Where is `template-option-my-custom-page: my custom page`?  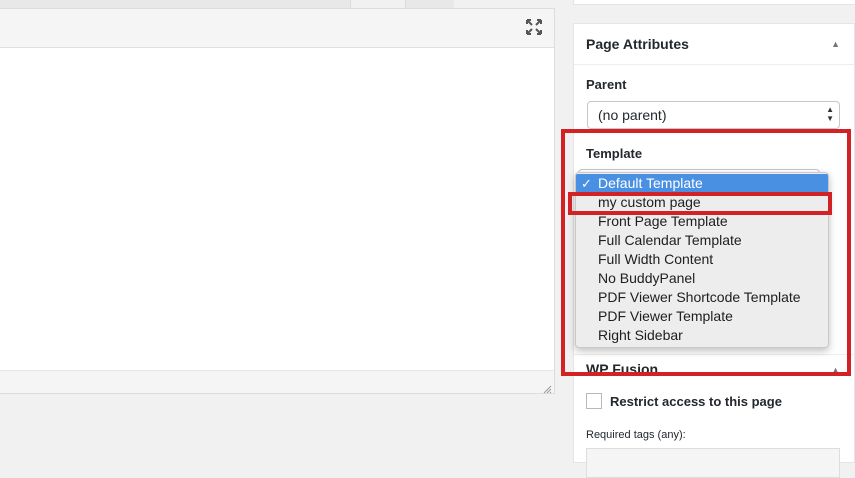 template-option-my-custom-page: my custom page is located at coordinates (702, 202).